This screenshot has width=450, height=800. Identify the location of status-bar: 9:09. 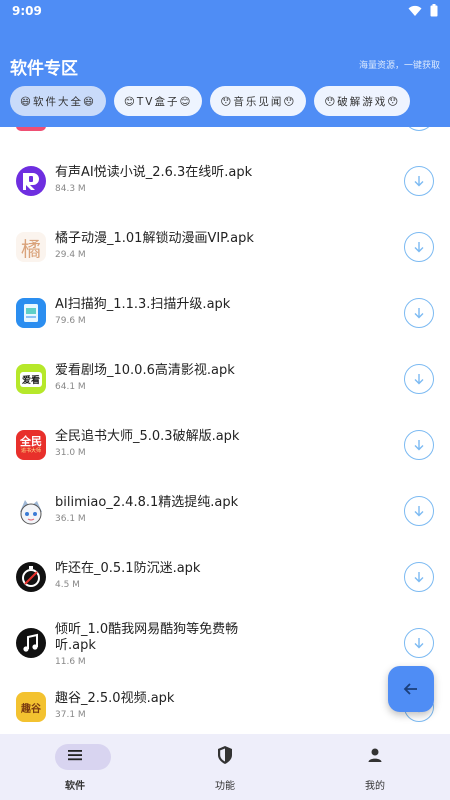
(225, 12).